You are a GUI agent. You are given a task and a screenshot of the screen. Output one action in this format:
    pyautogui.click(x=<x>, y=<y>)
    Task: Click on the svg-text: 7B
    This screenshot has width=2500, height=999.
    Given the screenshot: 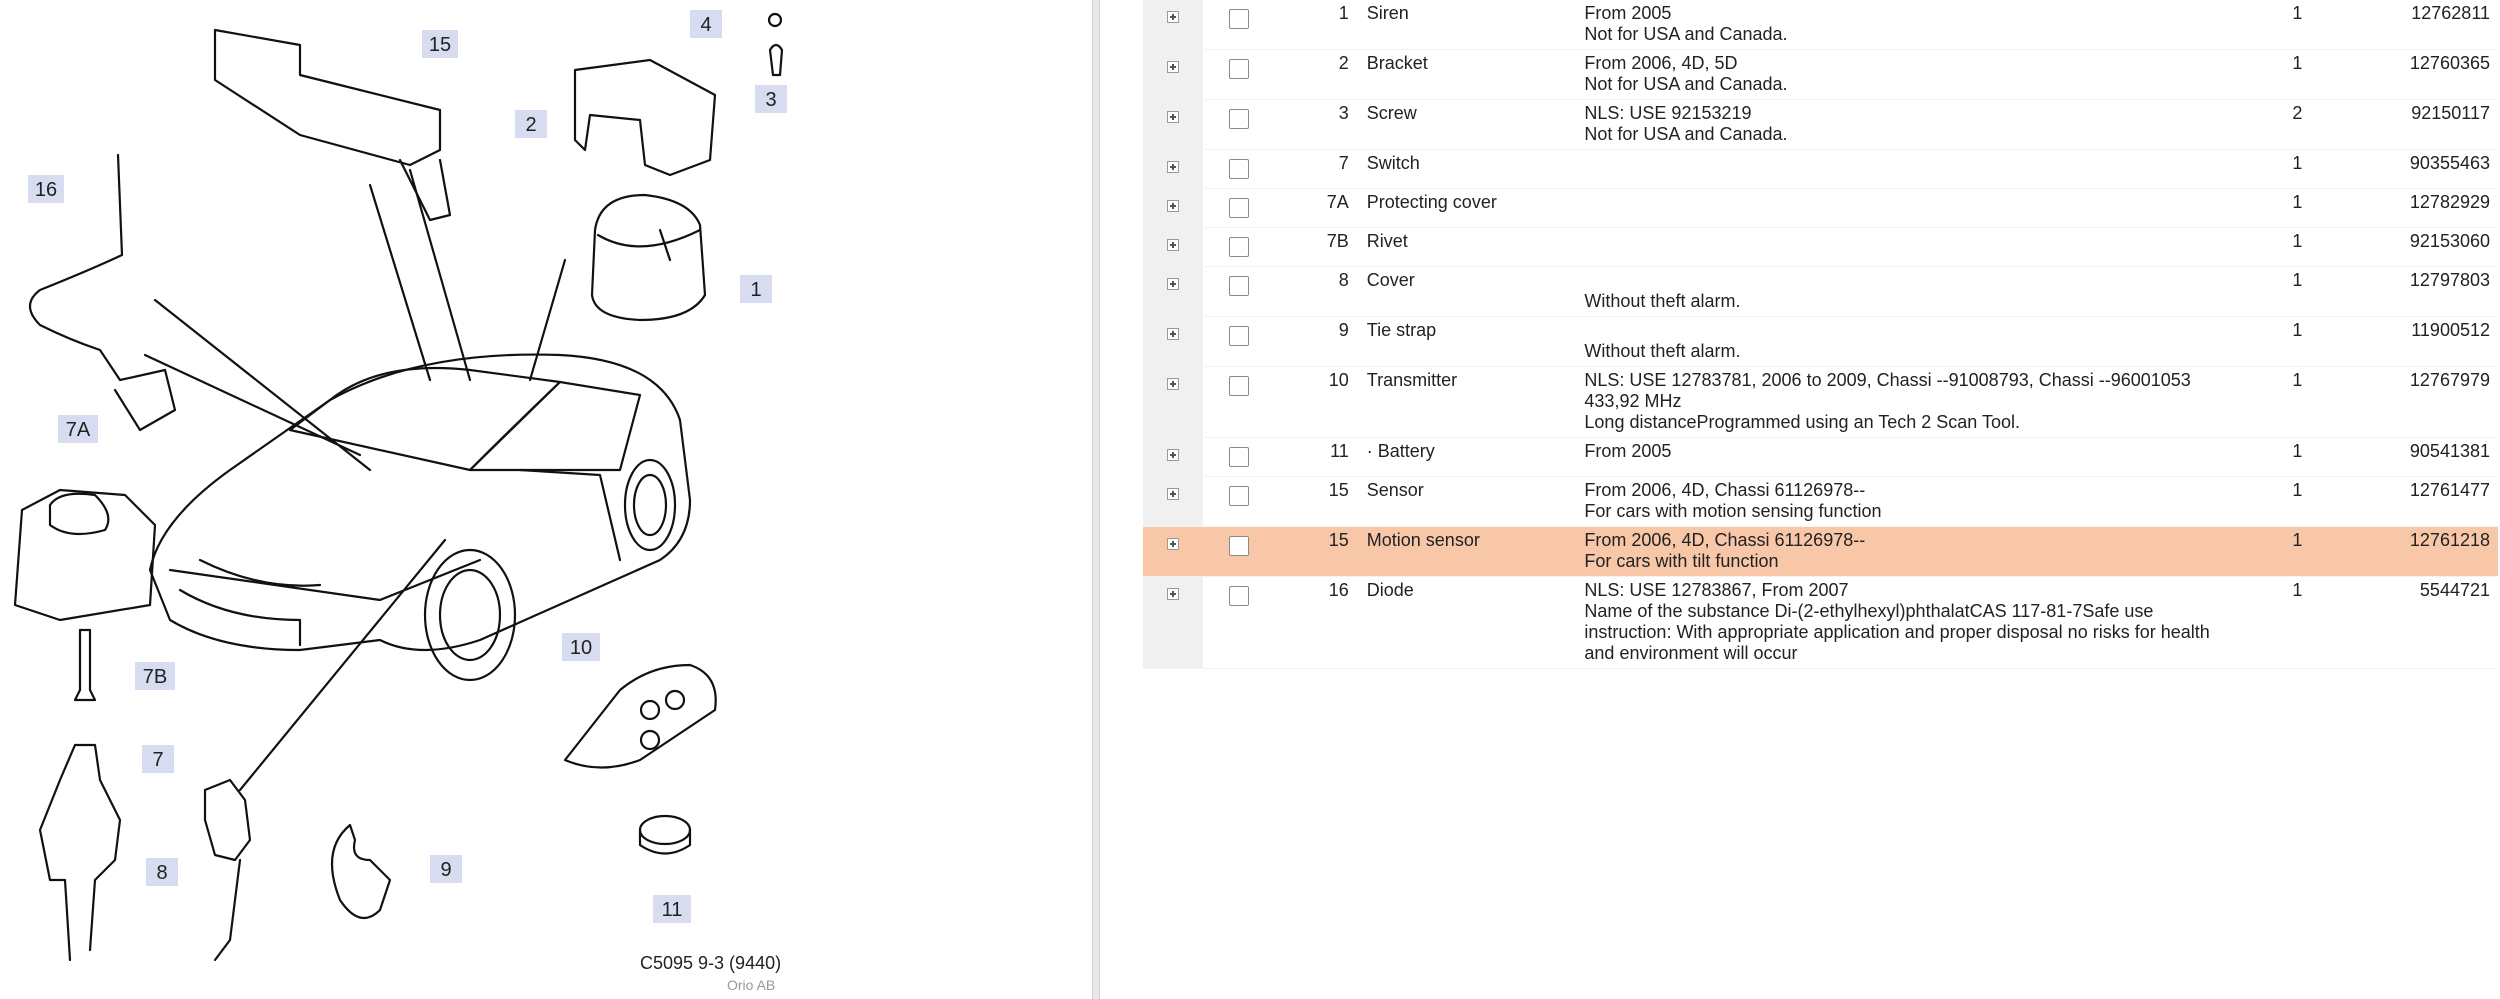 What is the action you would take?
    pyautogui.click(x=155, y=677)
    